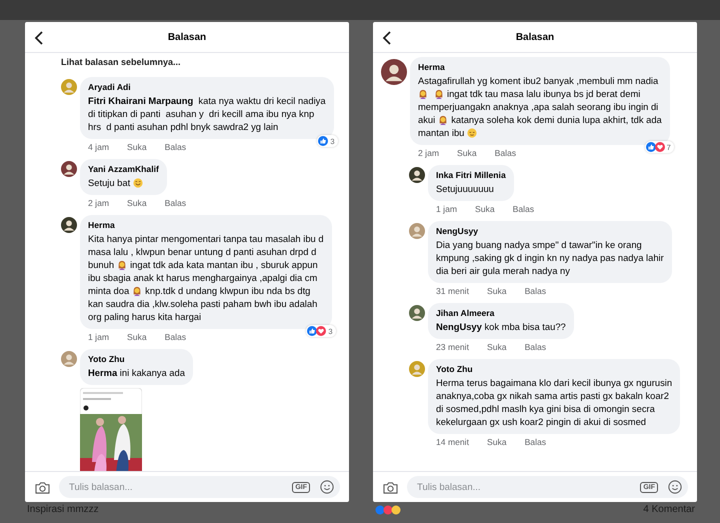 The width and height of the screenshot is (720, 523). What do you see at coordinates (552, 395) in the screenshot?
I see `comment-text: anaknya,coba gx nikah sama artis pasti gx bakaln koar2` at bounding box center [552, 395].